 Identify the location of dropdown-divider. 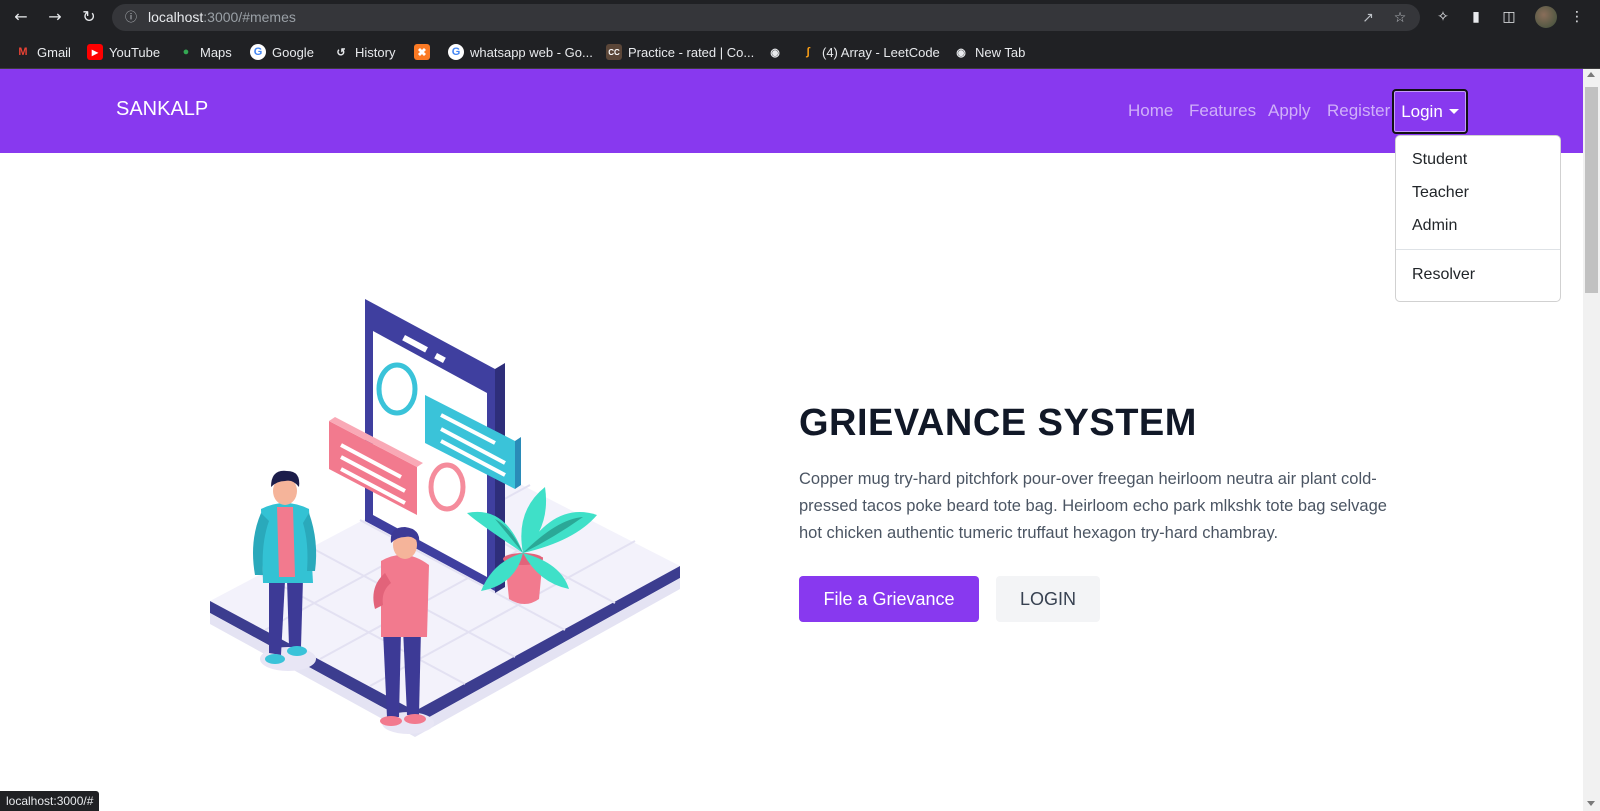
(1478, 249).